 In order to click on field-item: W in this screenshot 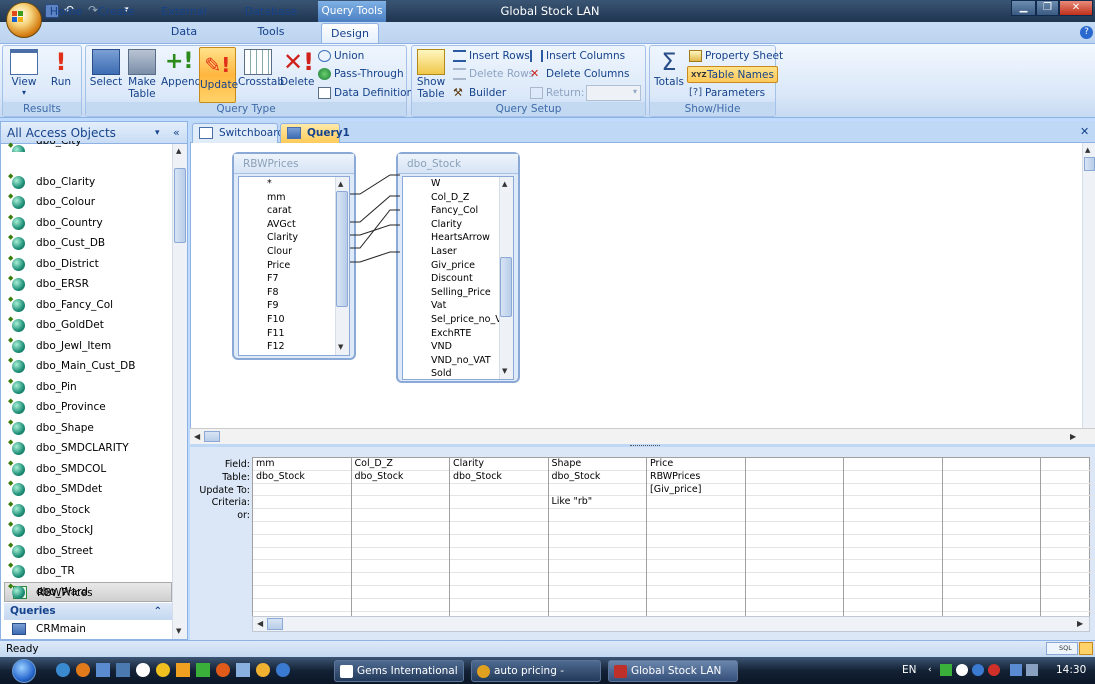, I will do `click(458, 184)`.